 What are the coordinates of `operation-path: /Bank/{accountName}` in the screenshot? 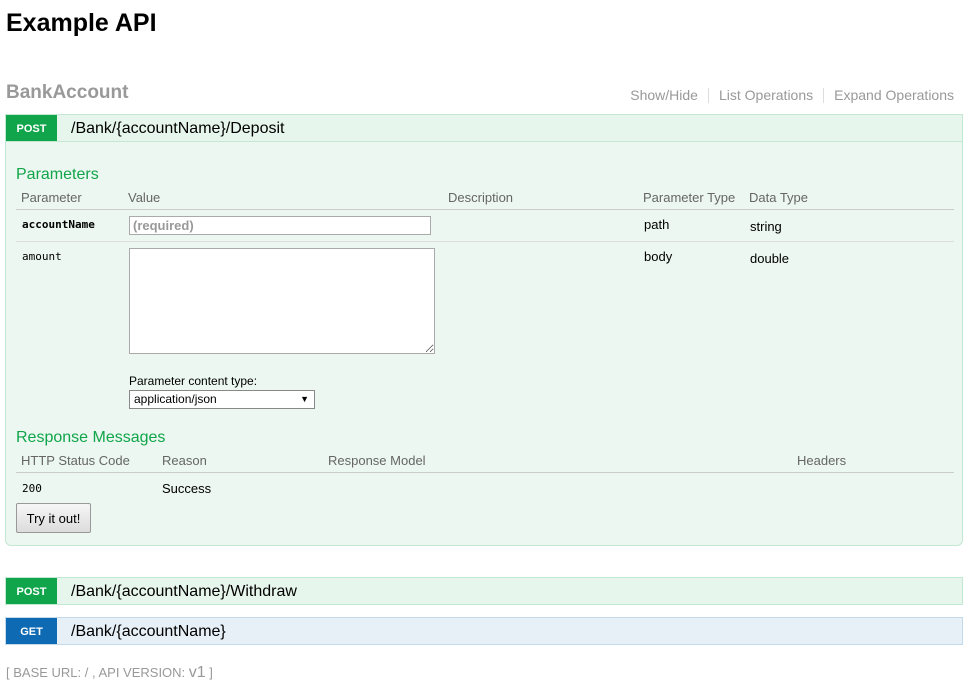 It's located at (148, 632).